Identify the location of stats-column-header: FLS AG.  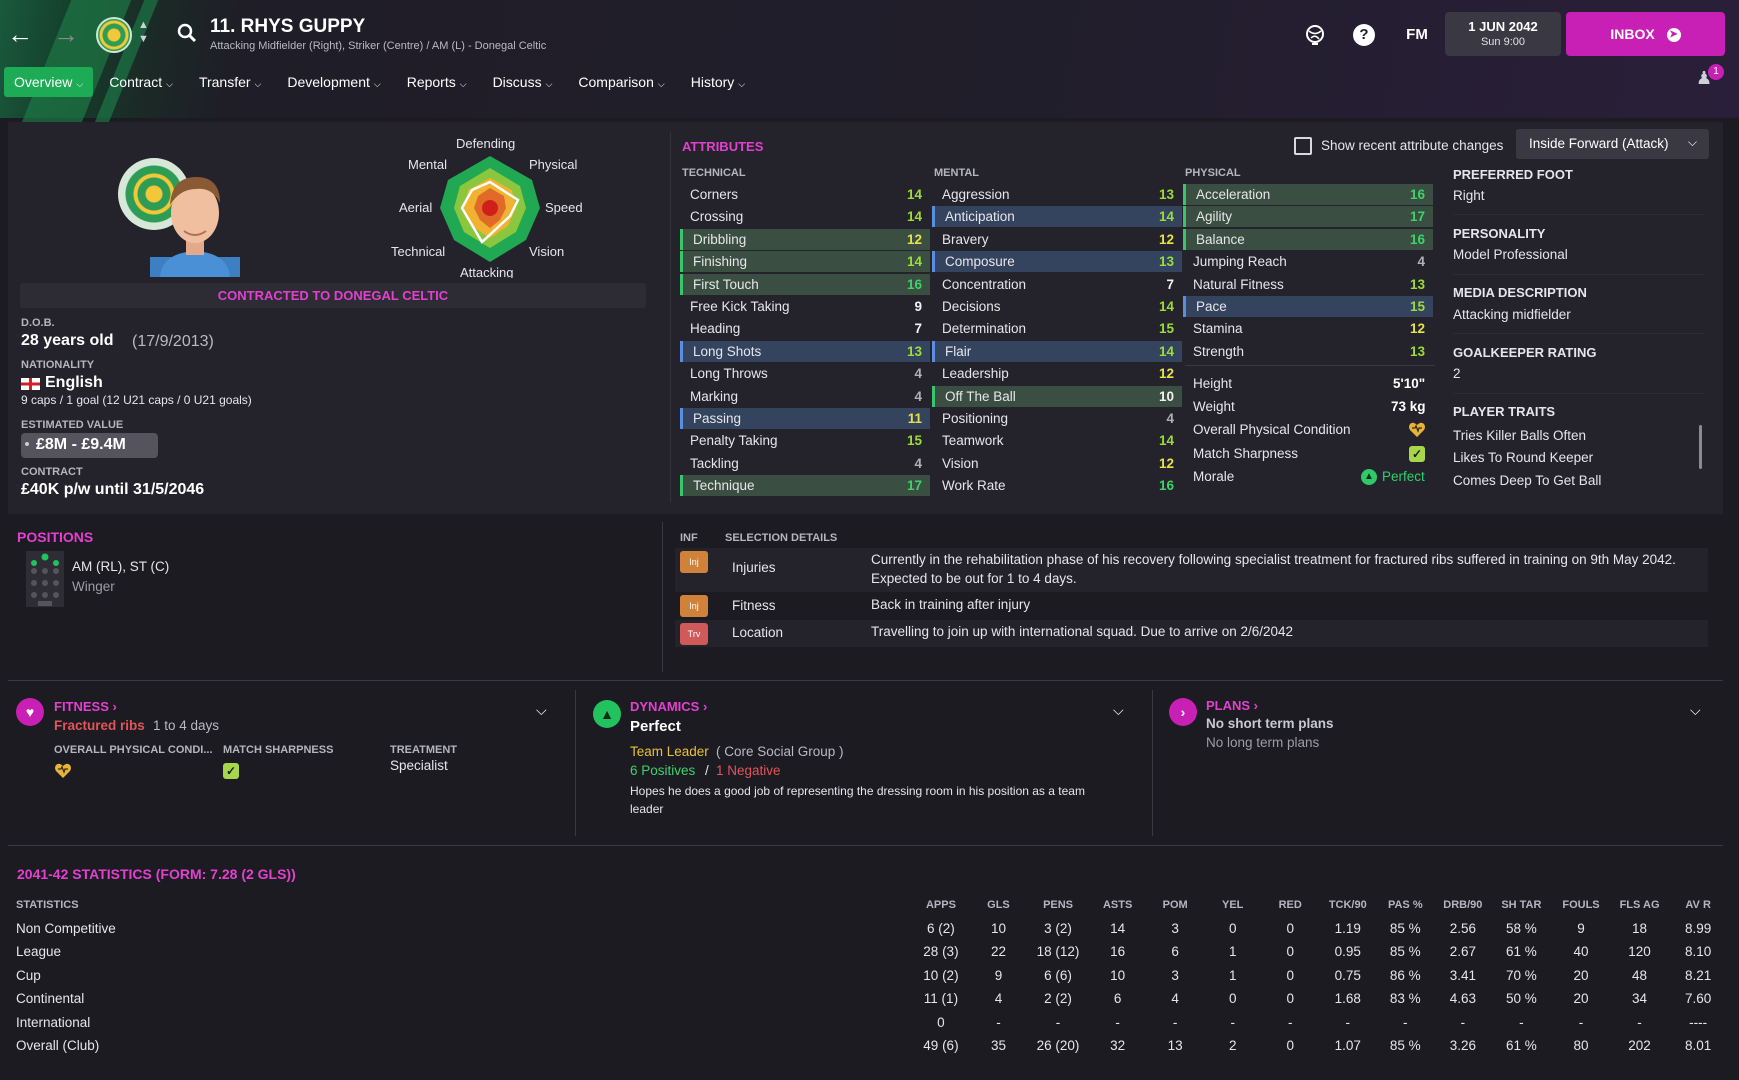
(1640, 905).